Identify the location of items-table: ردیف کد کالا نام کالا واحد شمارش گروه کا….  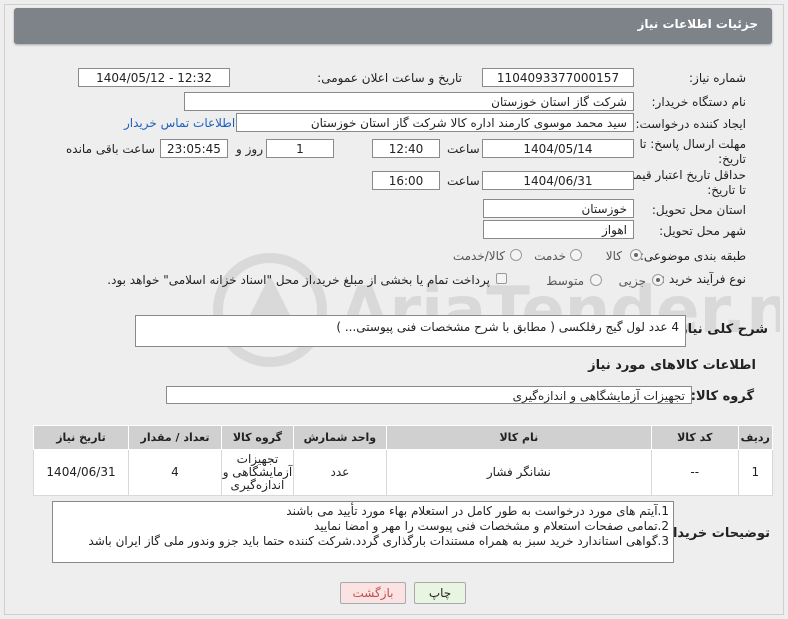
(403, 460).